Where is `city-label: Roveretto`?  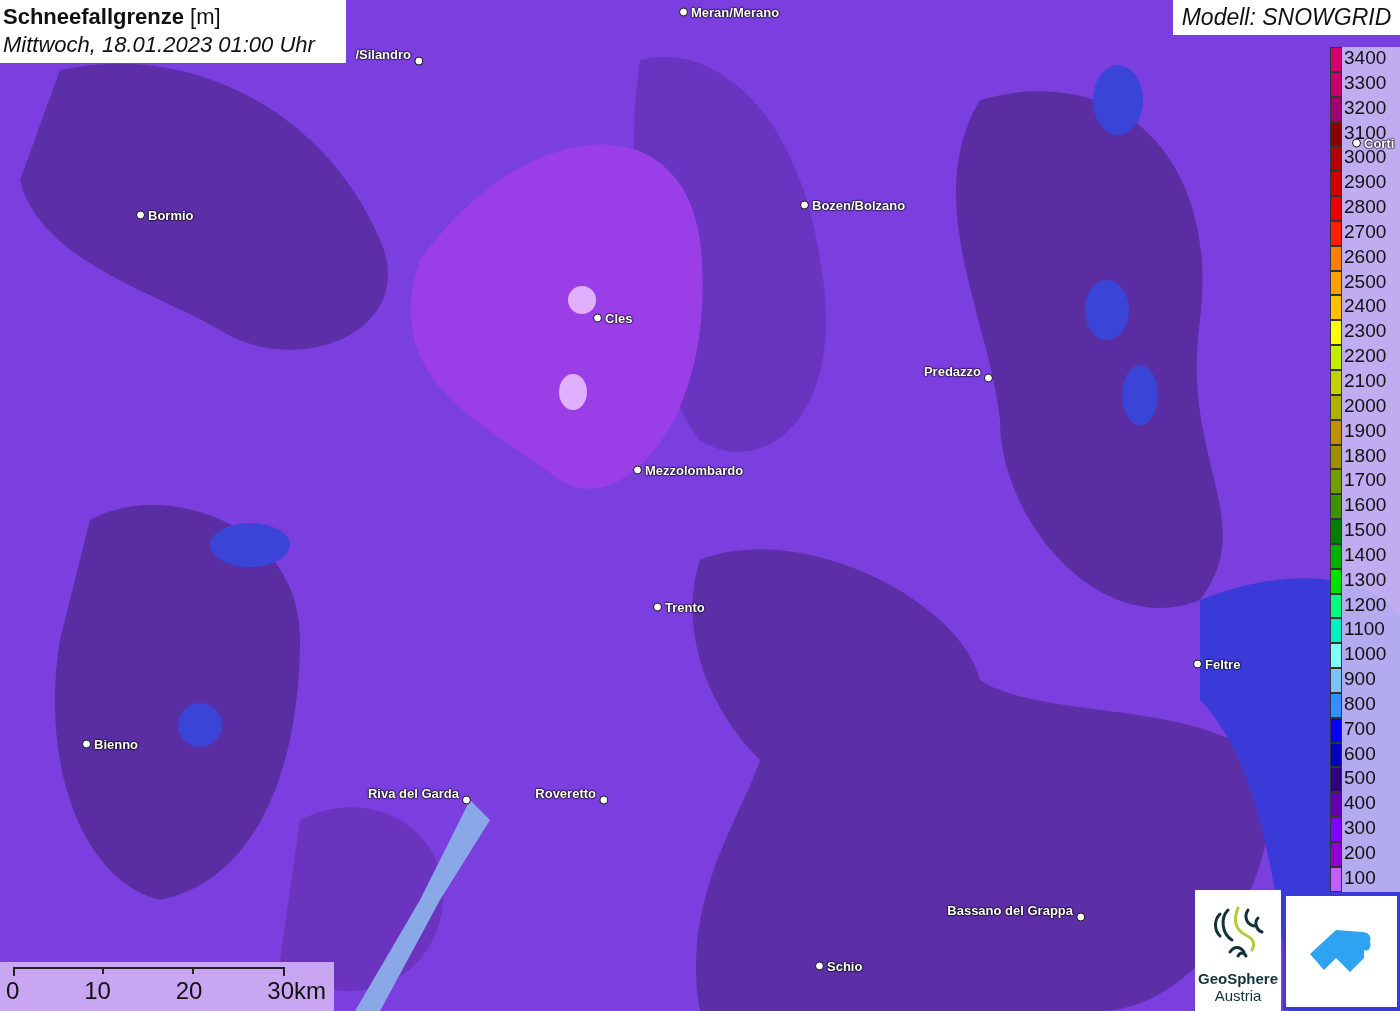 city-label: Roveretto is located at coordinates (565, 793).